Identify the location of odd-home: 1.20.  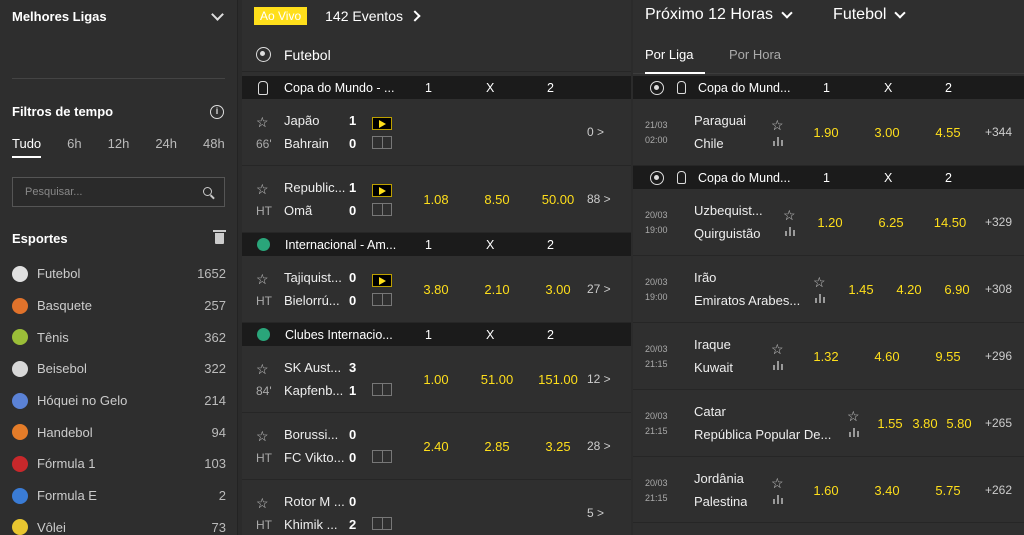
(830, 222).